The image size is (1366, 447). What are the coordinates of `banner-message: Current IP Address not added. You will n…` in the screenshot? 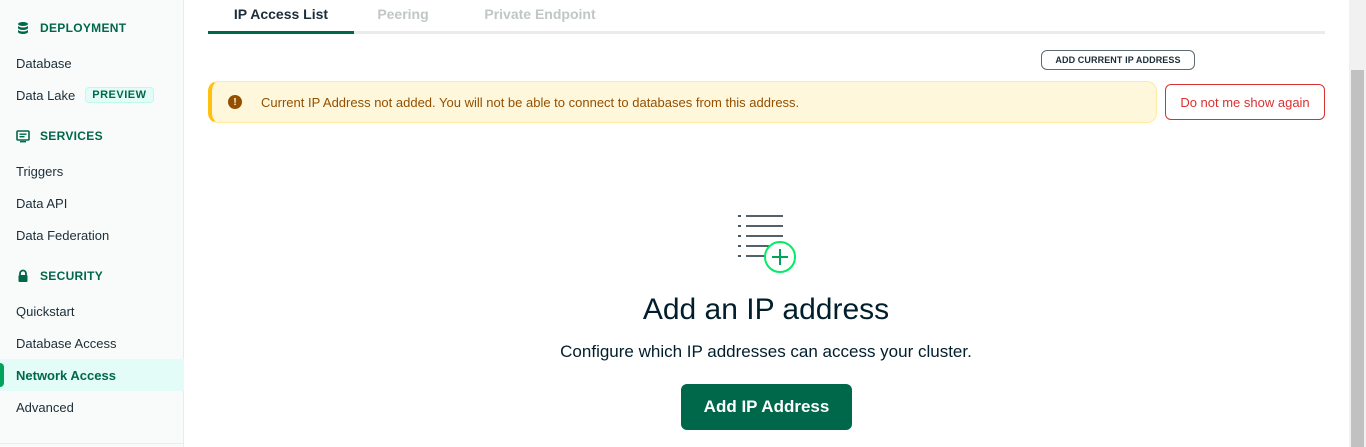 It's located at (530, 102).